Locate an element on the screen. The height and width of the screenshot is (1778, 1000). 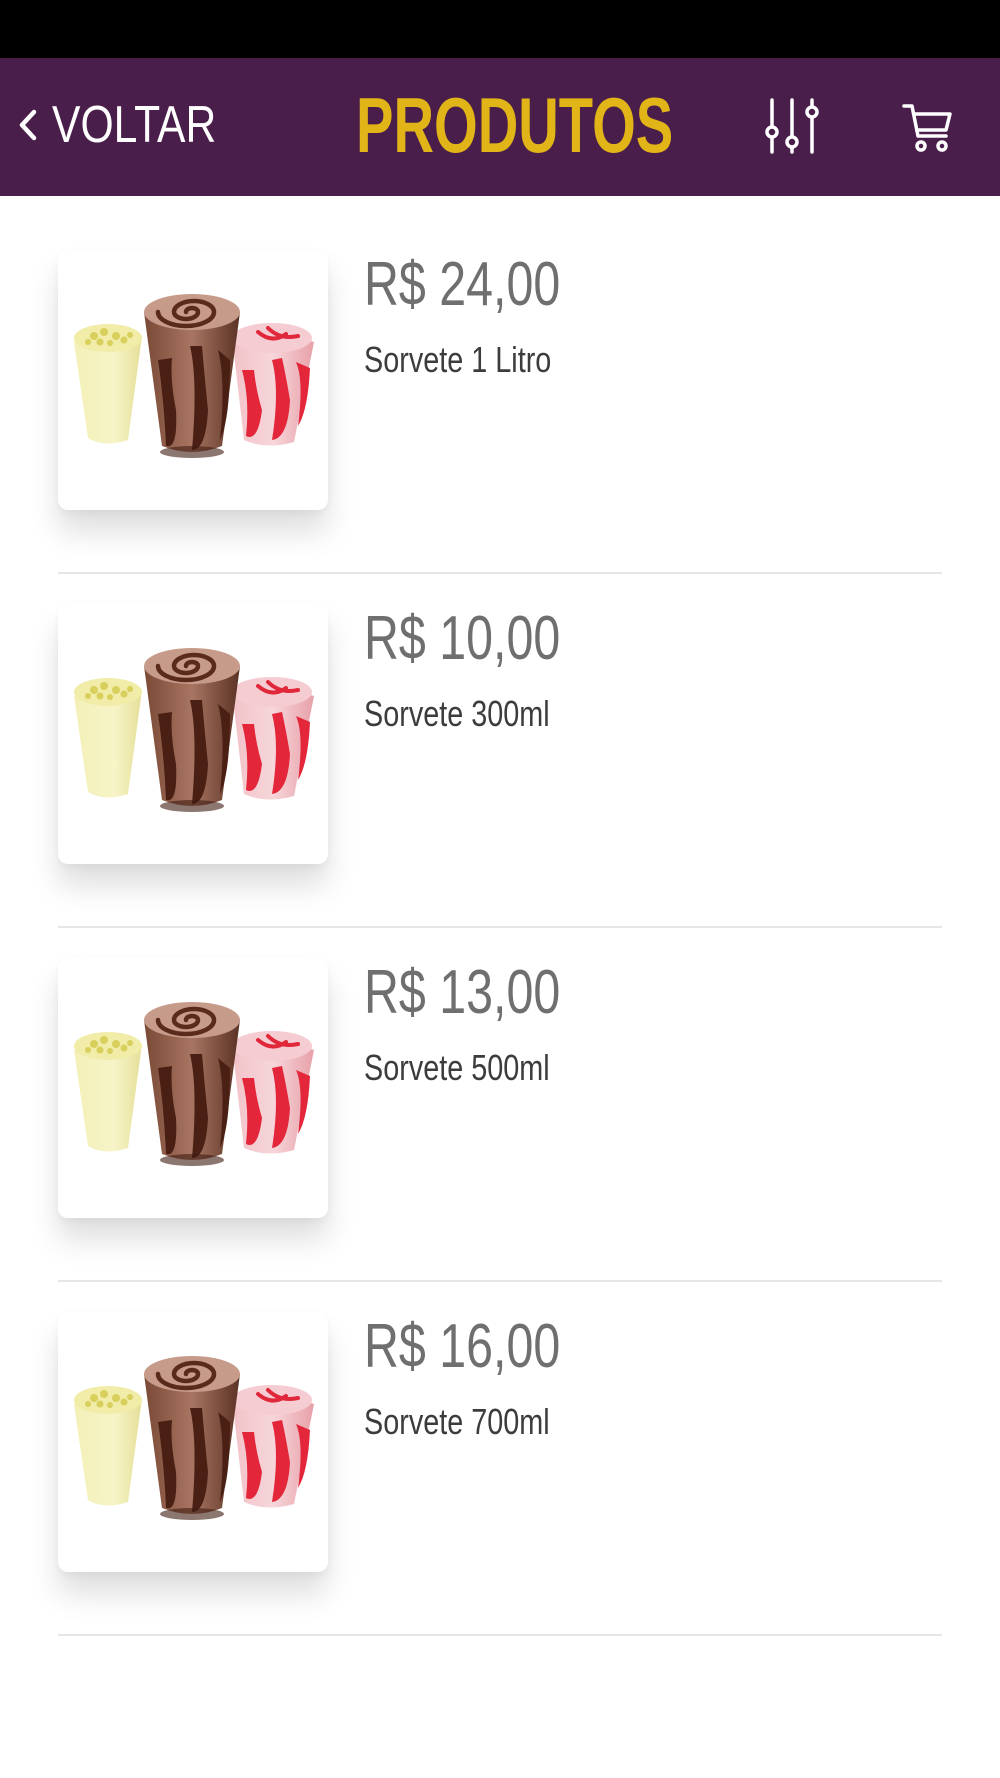
sliders-icon is located at coordinates (792, 126).